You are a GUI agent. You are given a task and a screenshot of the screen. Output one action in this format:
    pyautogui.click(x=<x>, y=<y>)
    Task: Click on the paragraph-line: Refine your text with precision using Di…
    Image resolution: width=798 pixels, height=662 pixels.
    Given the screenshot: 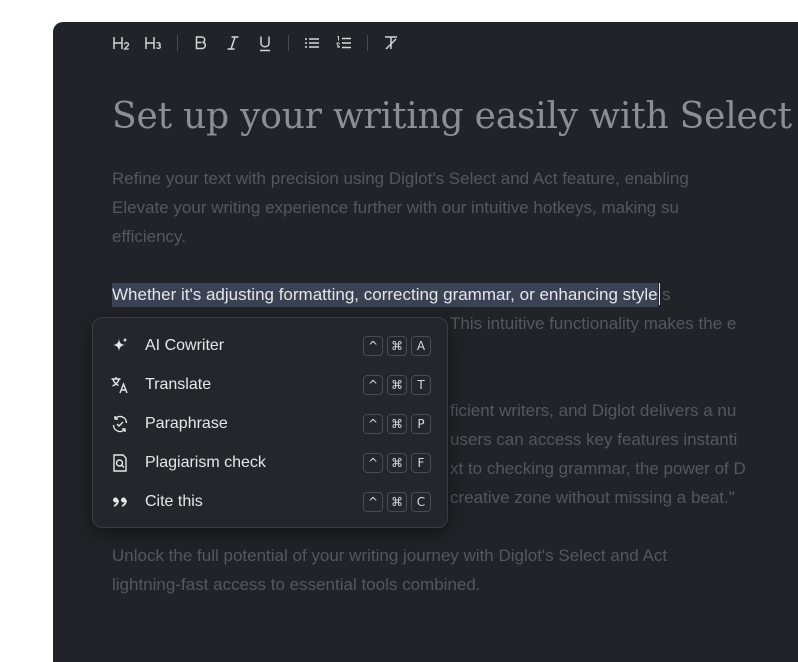 What is the action you would take?
    pyautogui.click(x=400, y=178)
    